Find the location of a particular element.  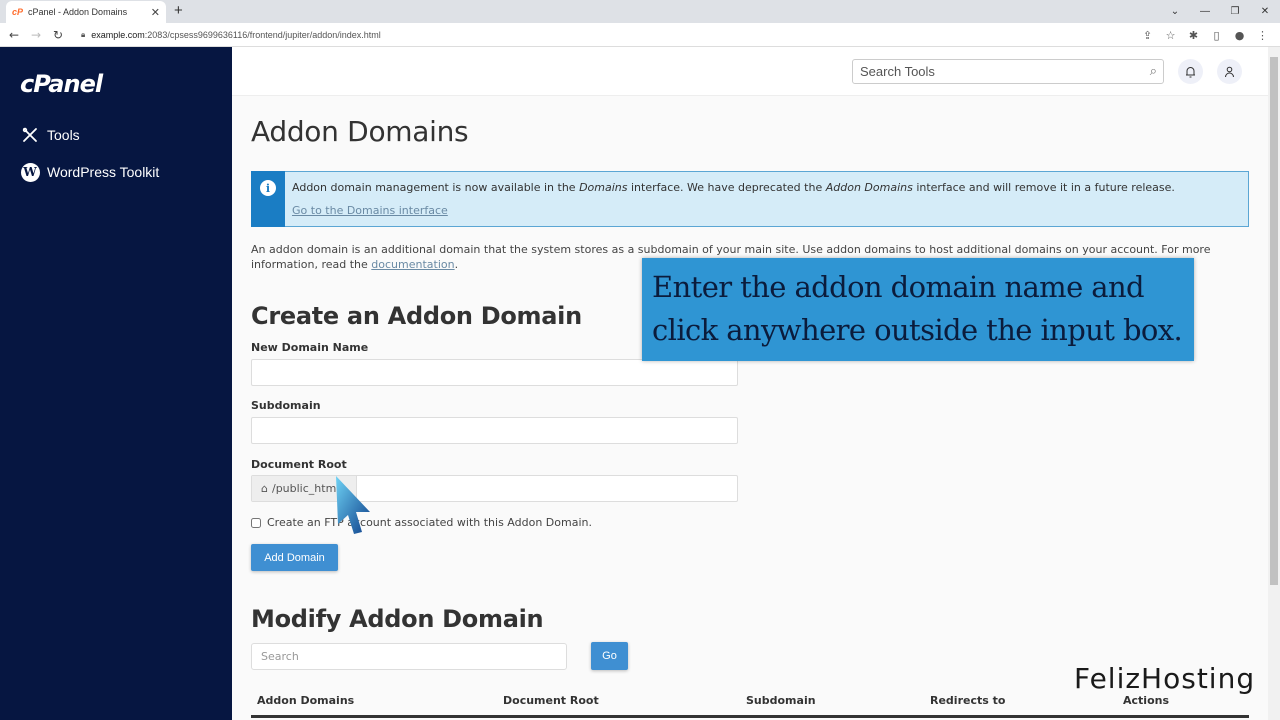

share-icon: ⇪ is located at coordinates (1147, 35).